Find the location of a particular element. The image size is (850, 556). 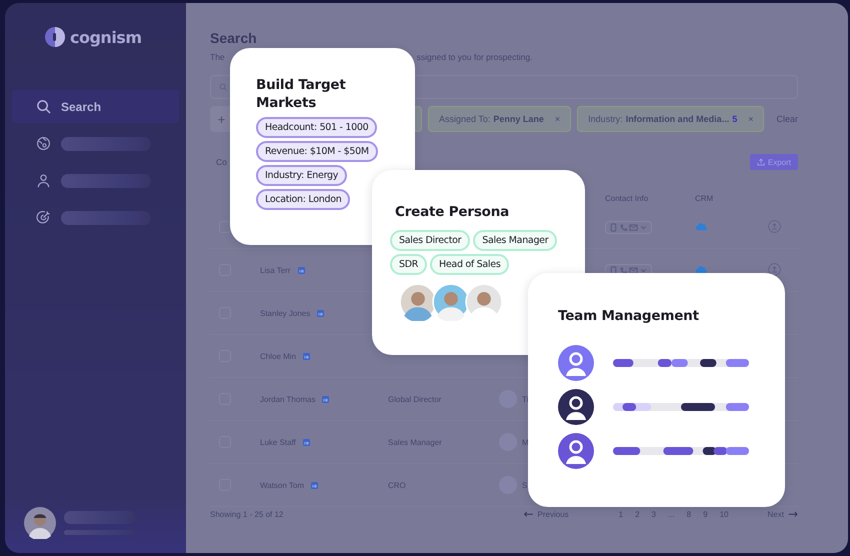

role-tag: Sales Director is located at coordinates (430, 240).